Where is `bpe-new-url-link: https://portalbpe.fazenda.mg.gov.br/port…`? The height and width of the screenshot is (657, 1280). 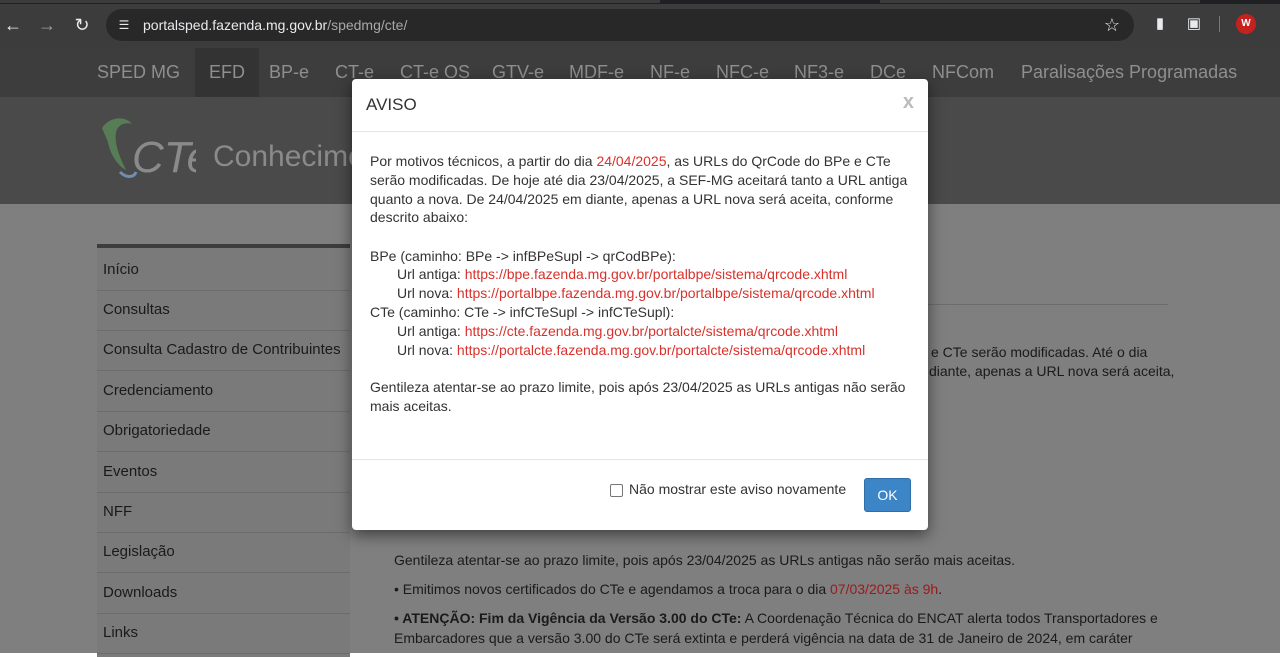 bpe-new-url-link: https://portalbpe.fazenda.mg.gov.br/port… is located at coordinates (666, 293).